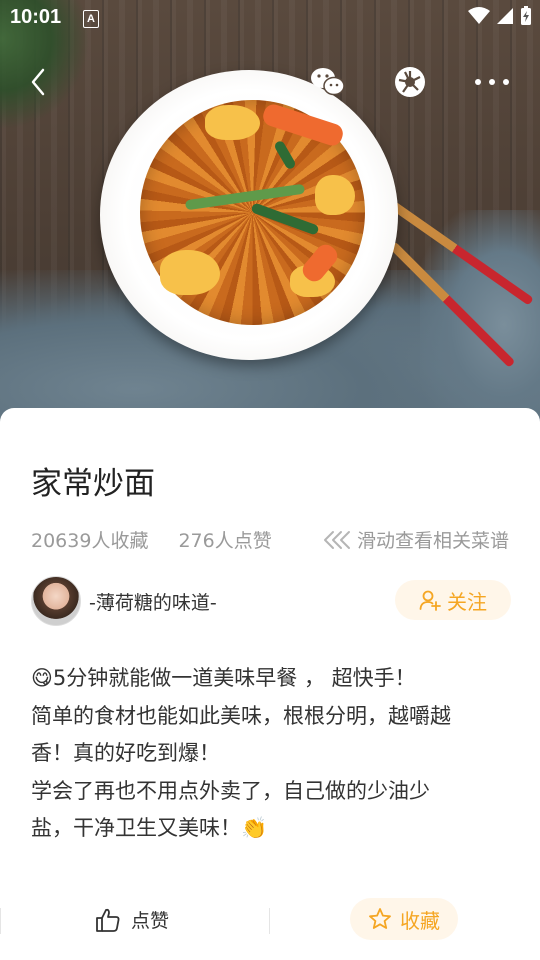 The image size is (540, 960). I want to click on notification-icon: A, so click(91, 19).